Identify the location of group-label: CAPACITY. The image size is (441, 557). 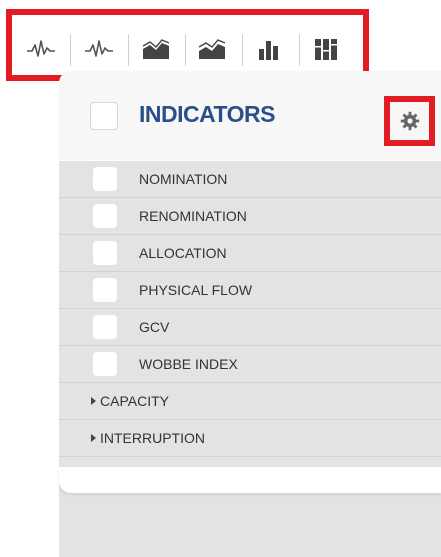
(134, 401).